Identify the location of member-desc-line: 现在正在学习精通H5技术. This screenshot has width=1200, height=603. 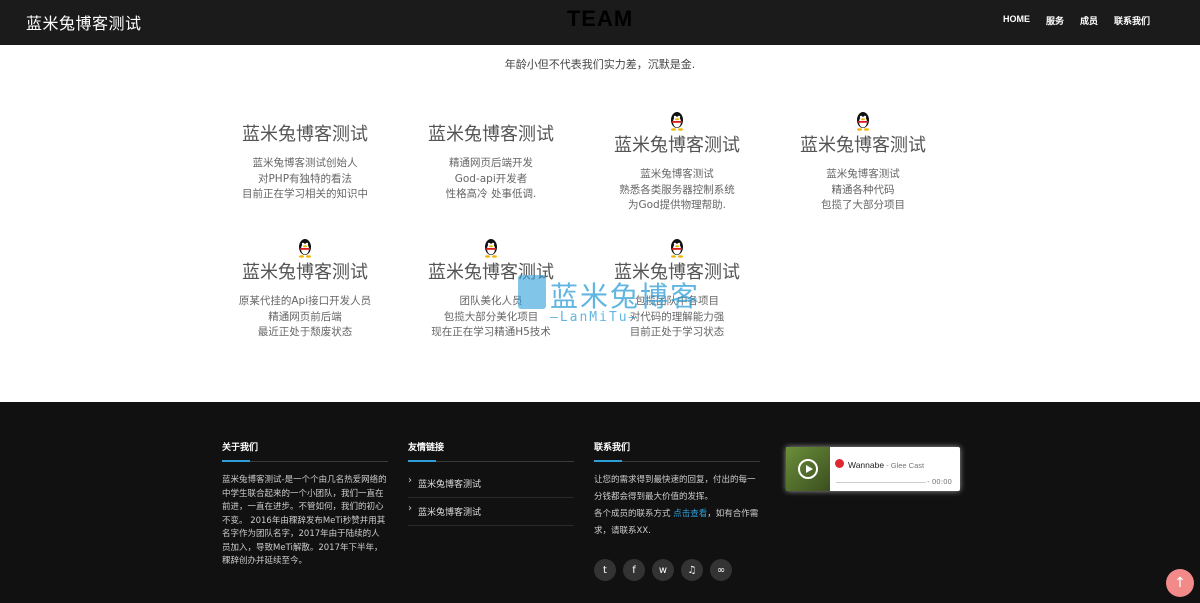
(491, 332).